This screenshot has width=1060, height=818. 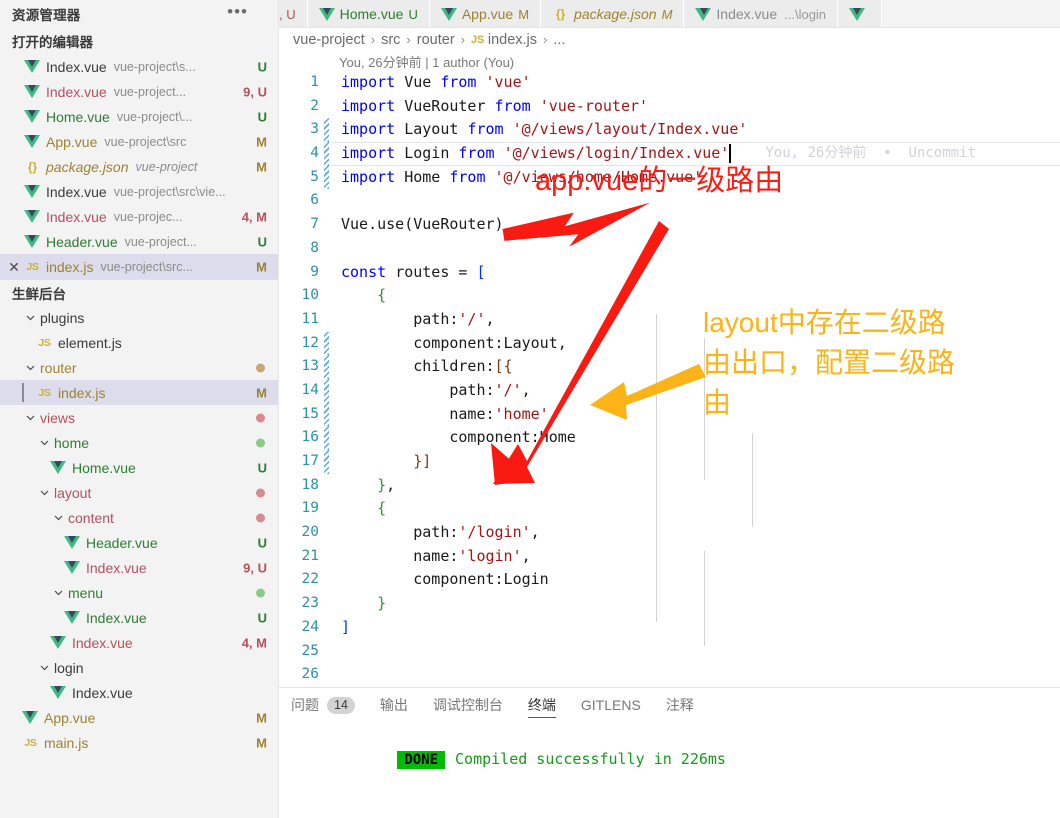 I want to click on open-editor-item: App.vue vue-project\src M, so click(x=139, y=141).